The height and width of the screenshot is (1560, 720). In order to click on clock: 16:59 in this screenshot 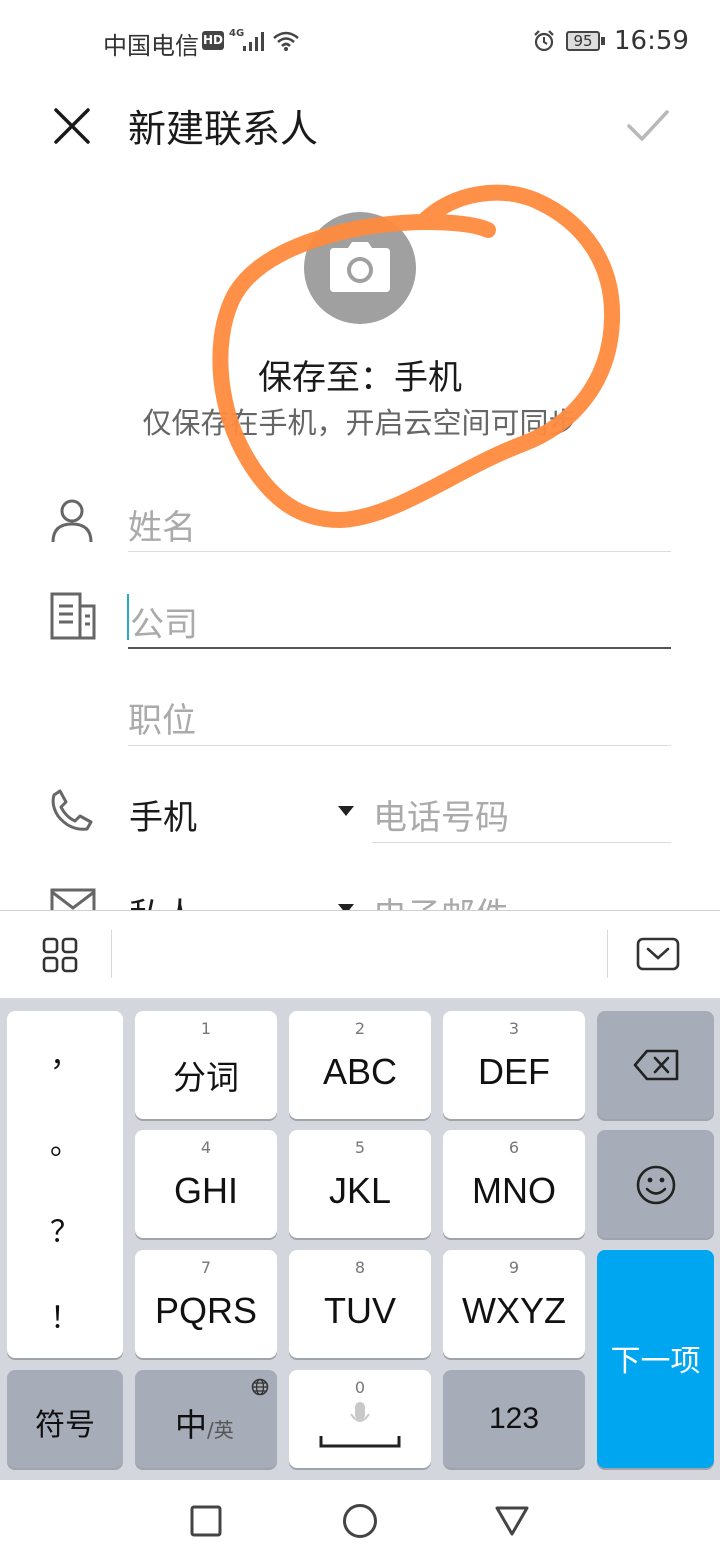, I will do `click(651, 41)`.